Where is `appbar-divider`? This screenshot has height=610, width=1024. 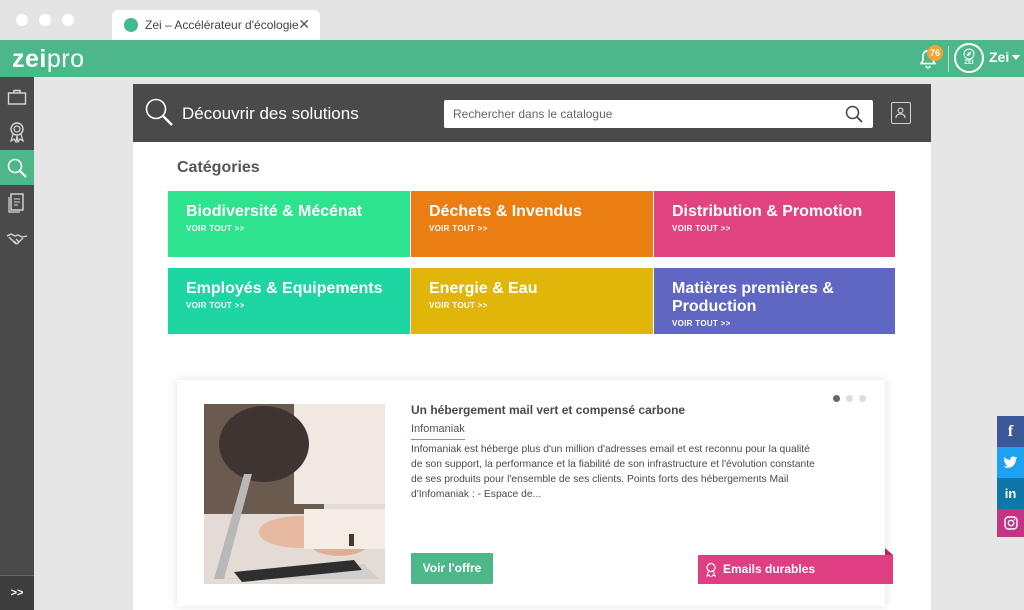
appbar-divider is located at coordinates (948, 59).